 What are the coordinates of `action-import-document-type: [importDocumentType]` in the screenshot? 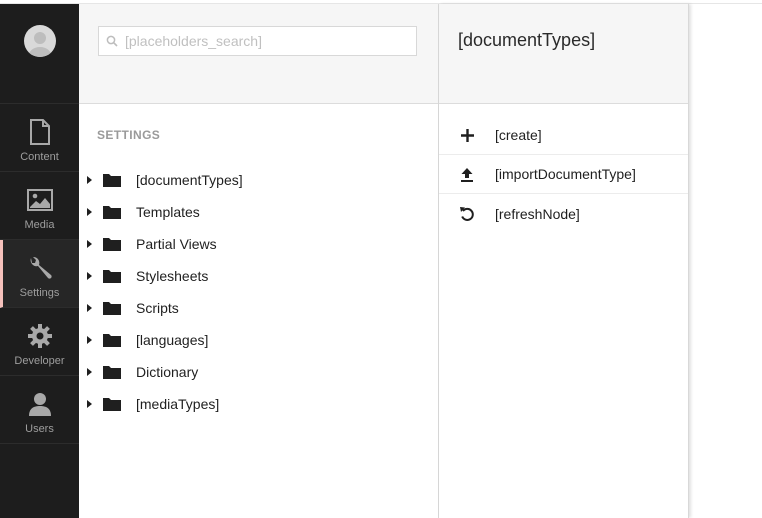 It's located at (563, 174).